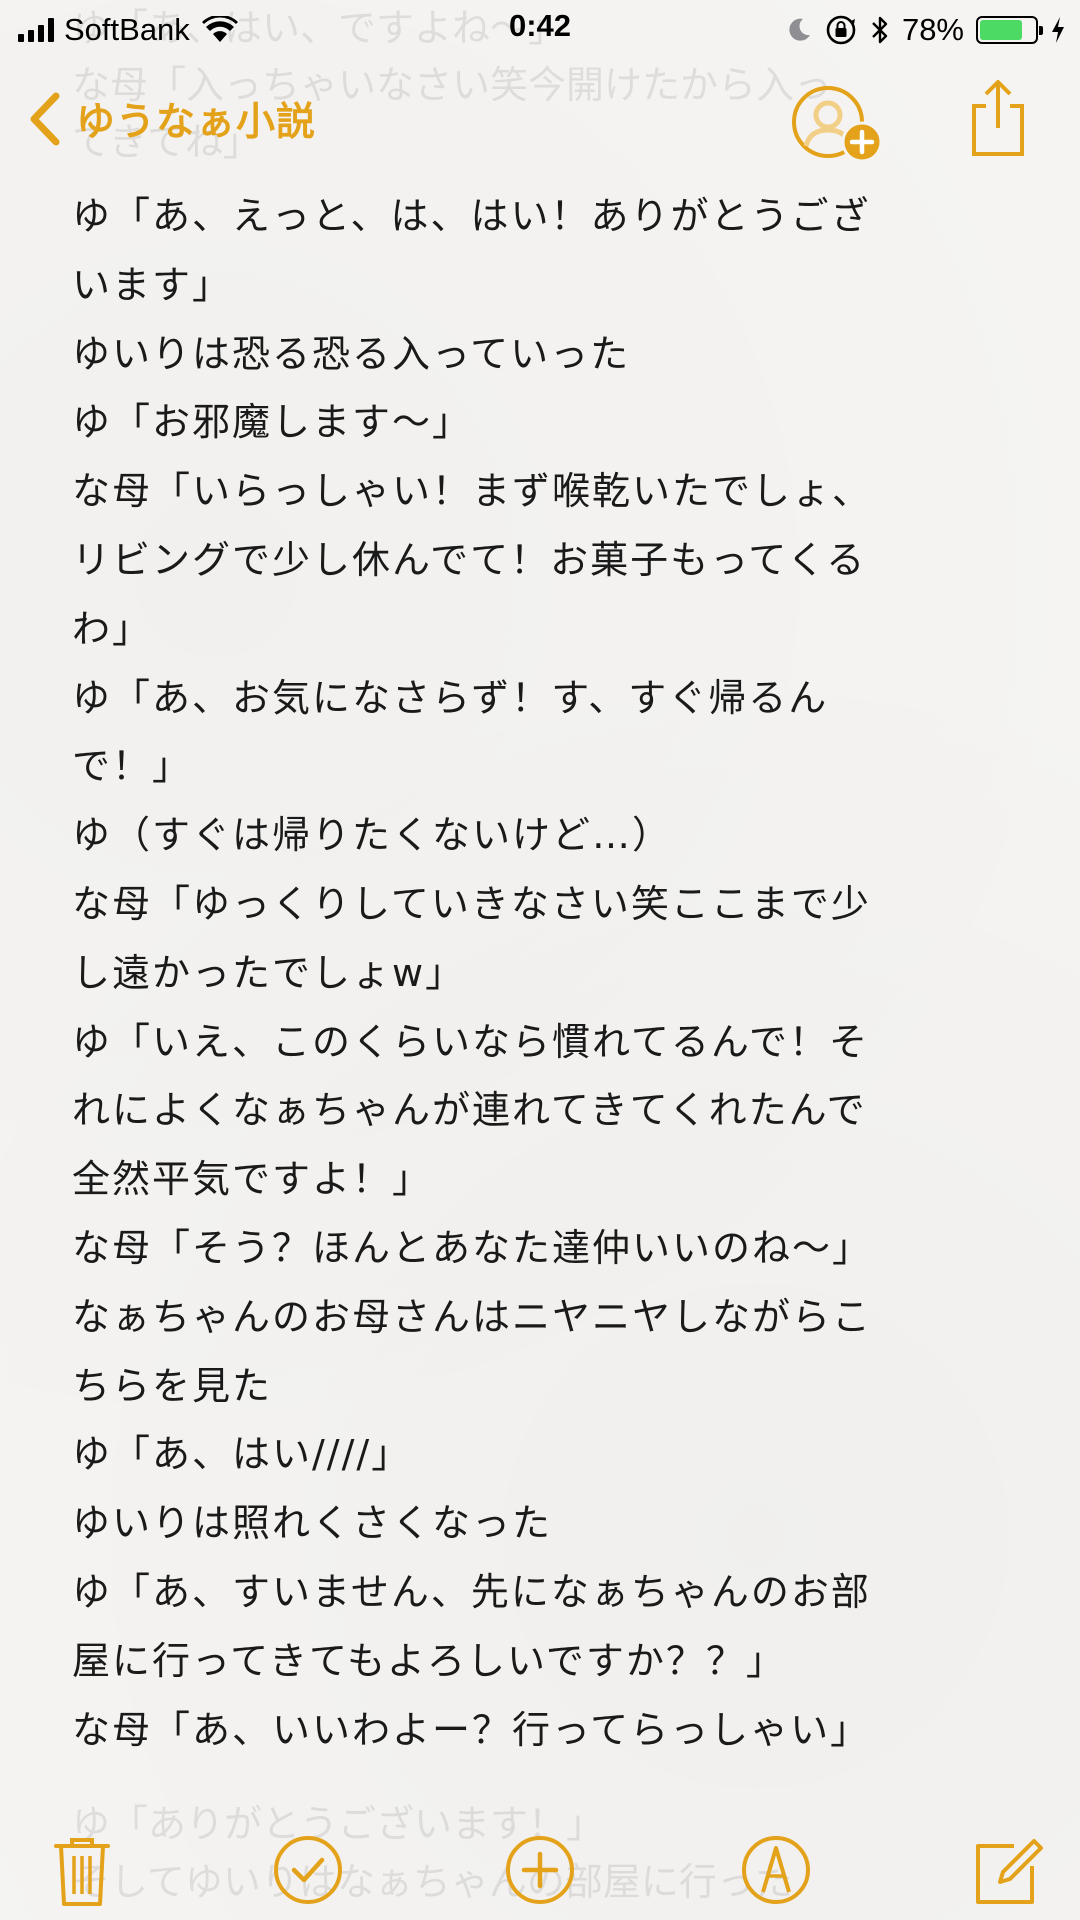 This screenshot has width=1080, height=1920. Describe the element at coordinates (242, 1454) in the screenshot. I see `note-line: ゆ「あ、はい////」` at that location.